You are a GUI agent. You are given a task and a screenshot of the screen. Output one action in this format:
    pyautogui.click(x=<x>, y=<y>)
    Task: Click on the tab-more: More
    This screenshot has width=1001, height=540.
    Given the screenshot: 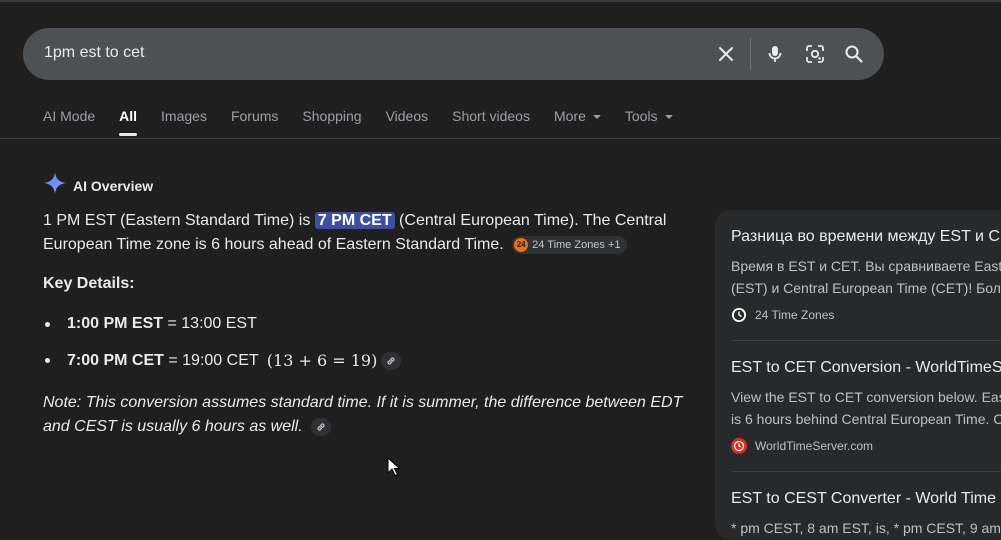 What is the action you would take?
    pyautogui.click(x=577, y=123)
    